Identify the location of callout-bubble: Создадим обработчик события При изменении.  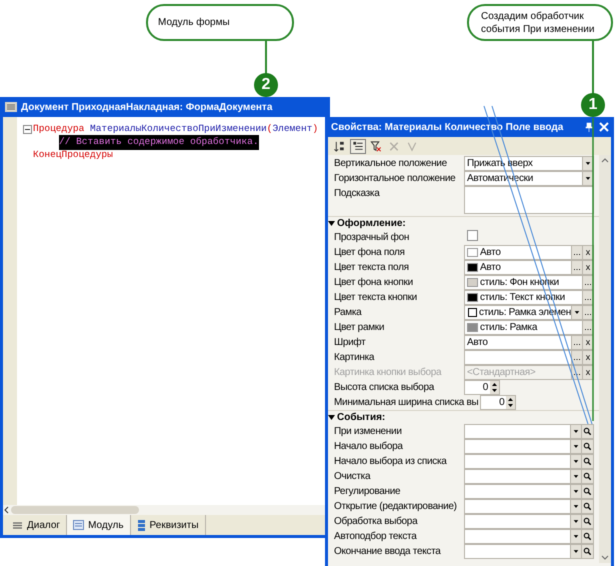
(540, 22).